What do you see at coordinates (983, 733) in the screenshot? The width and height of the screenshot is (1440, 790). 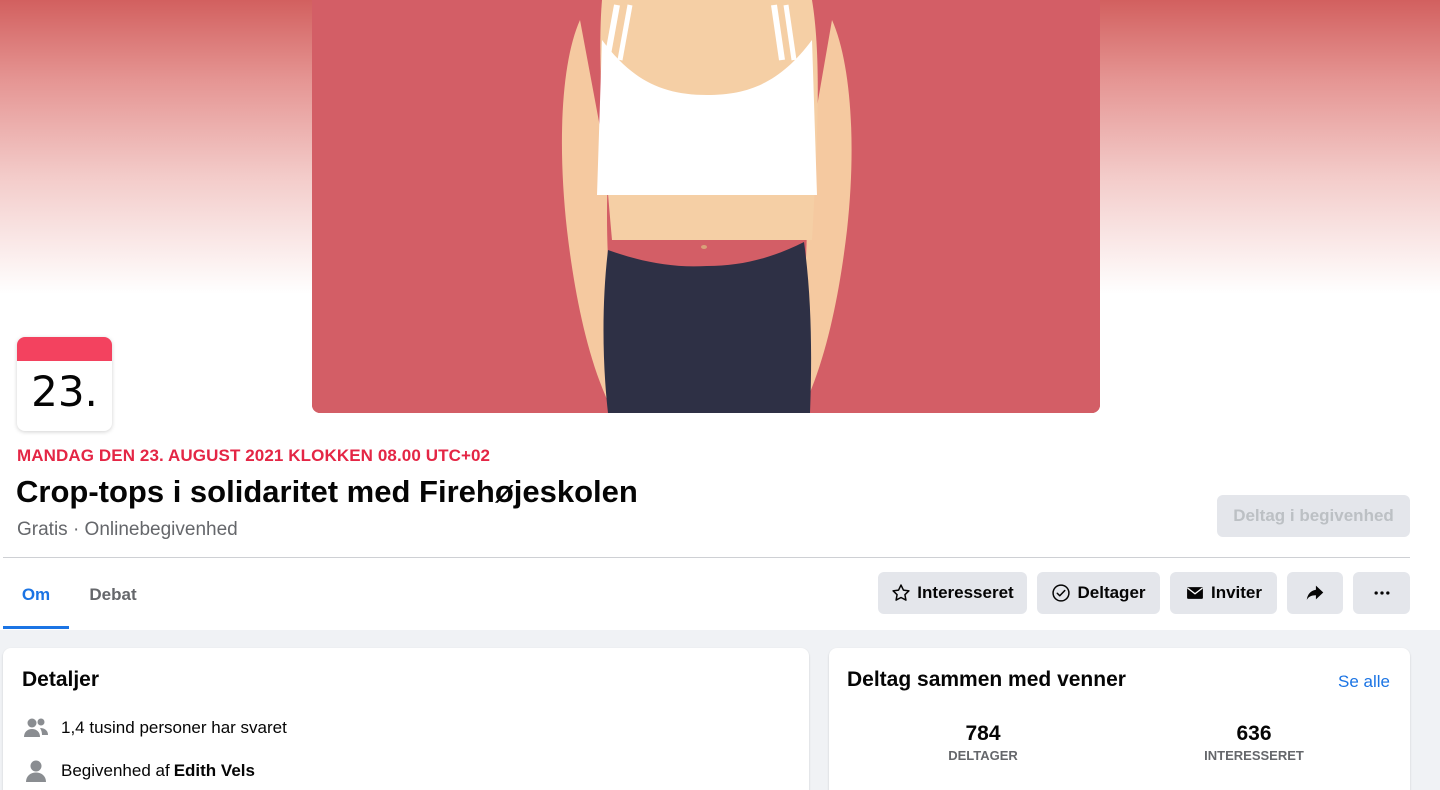 I see `going-count: 784` at bounding box center [983, 733].